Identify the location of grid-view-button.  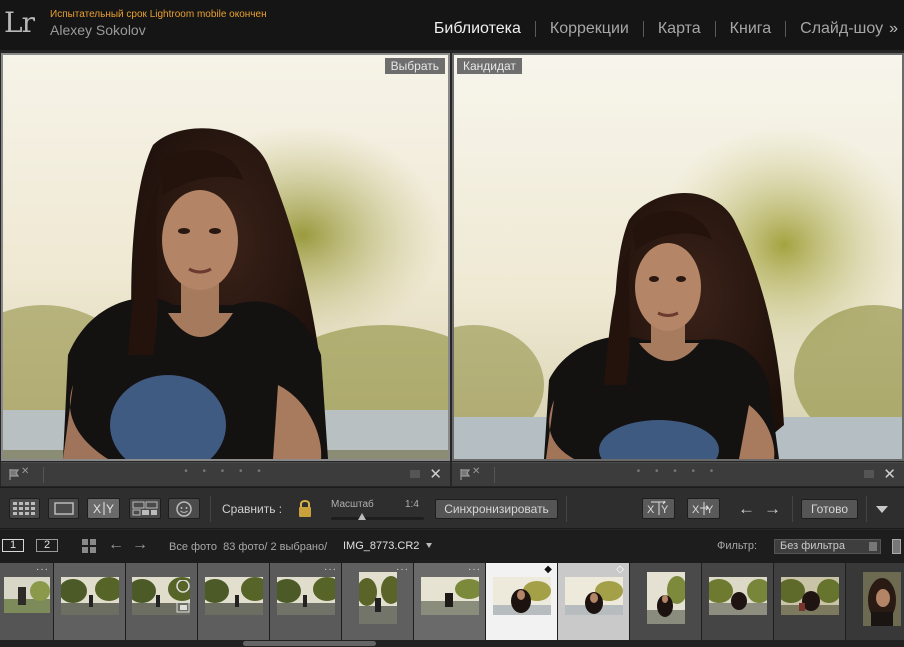
(24, 508).